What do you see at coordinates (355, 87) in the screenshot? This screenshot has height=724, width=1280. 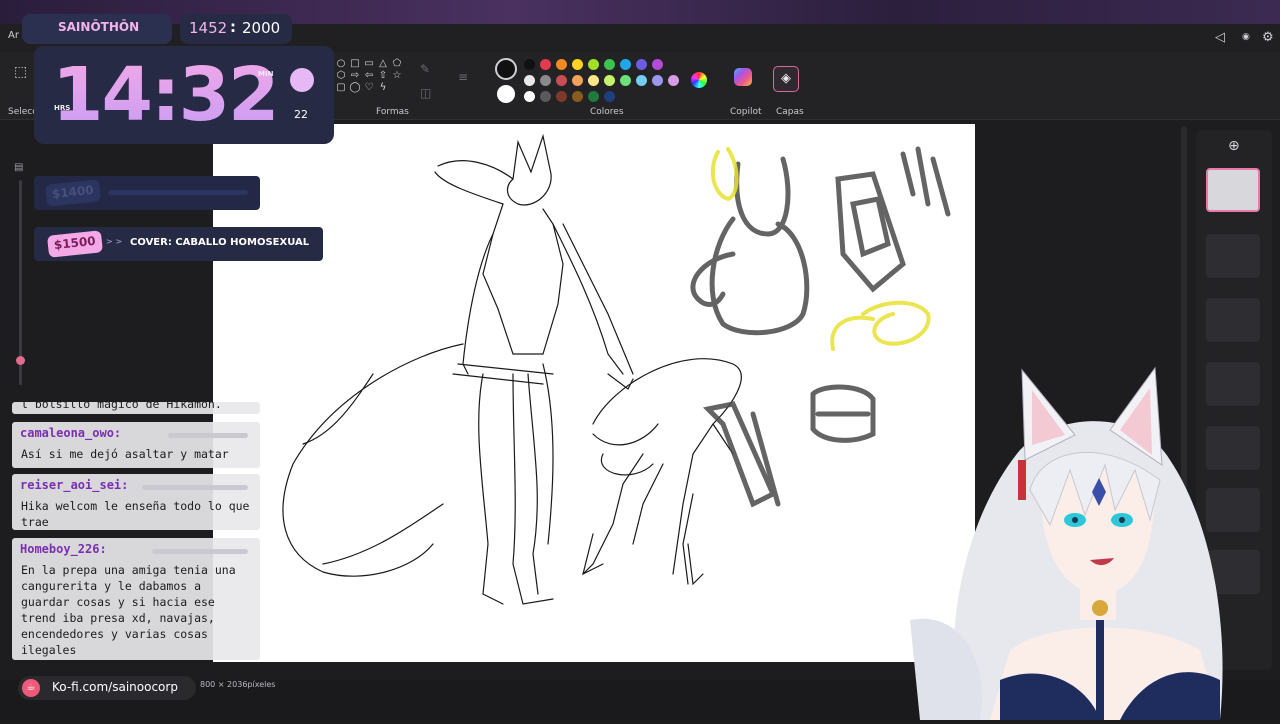 I see `cloud-shape-icon: ◯` at bounding box center [355, 87].